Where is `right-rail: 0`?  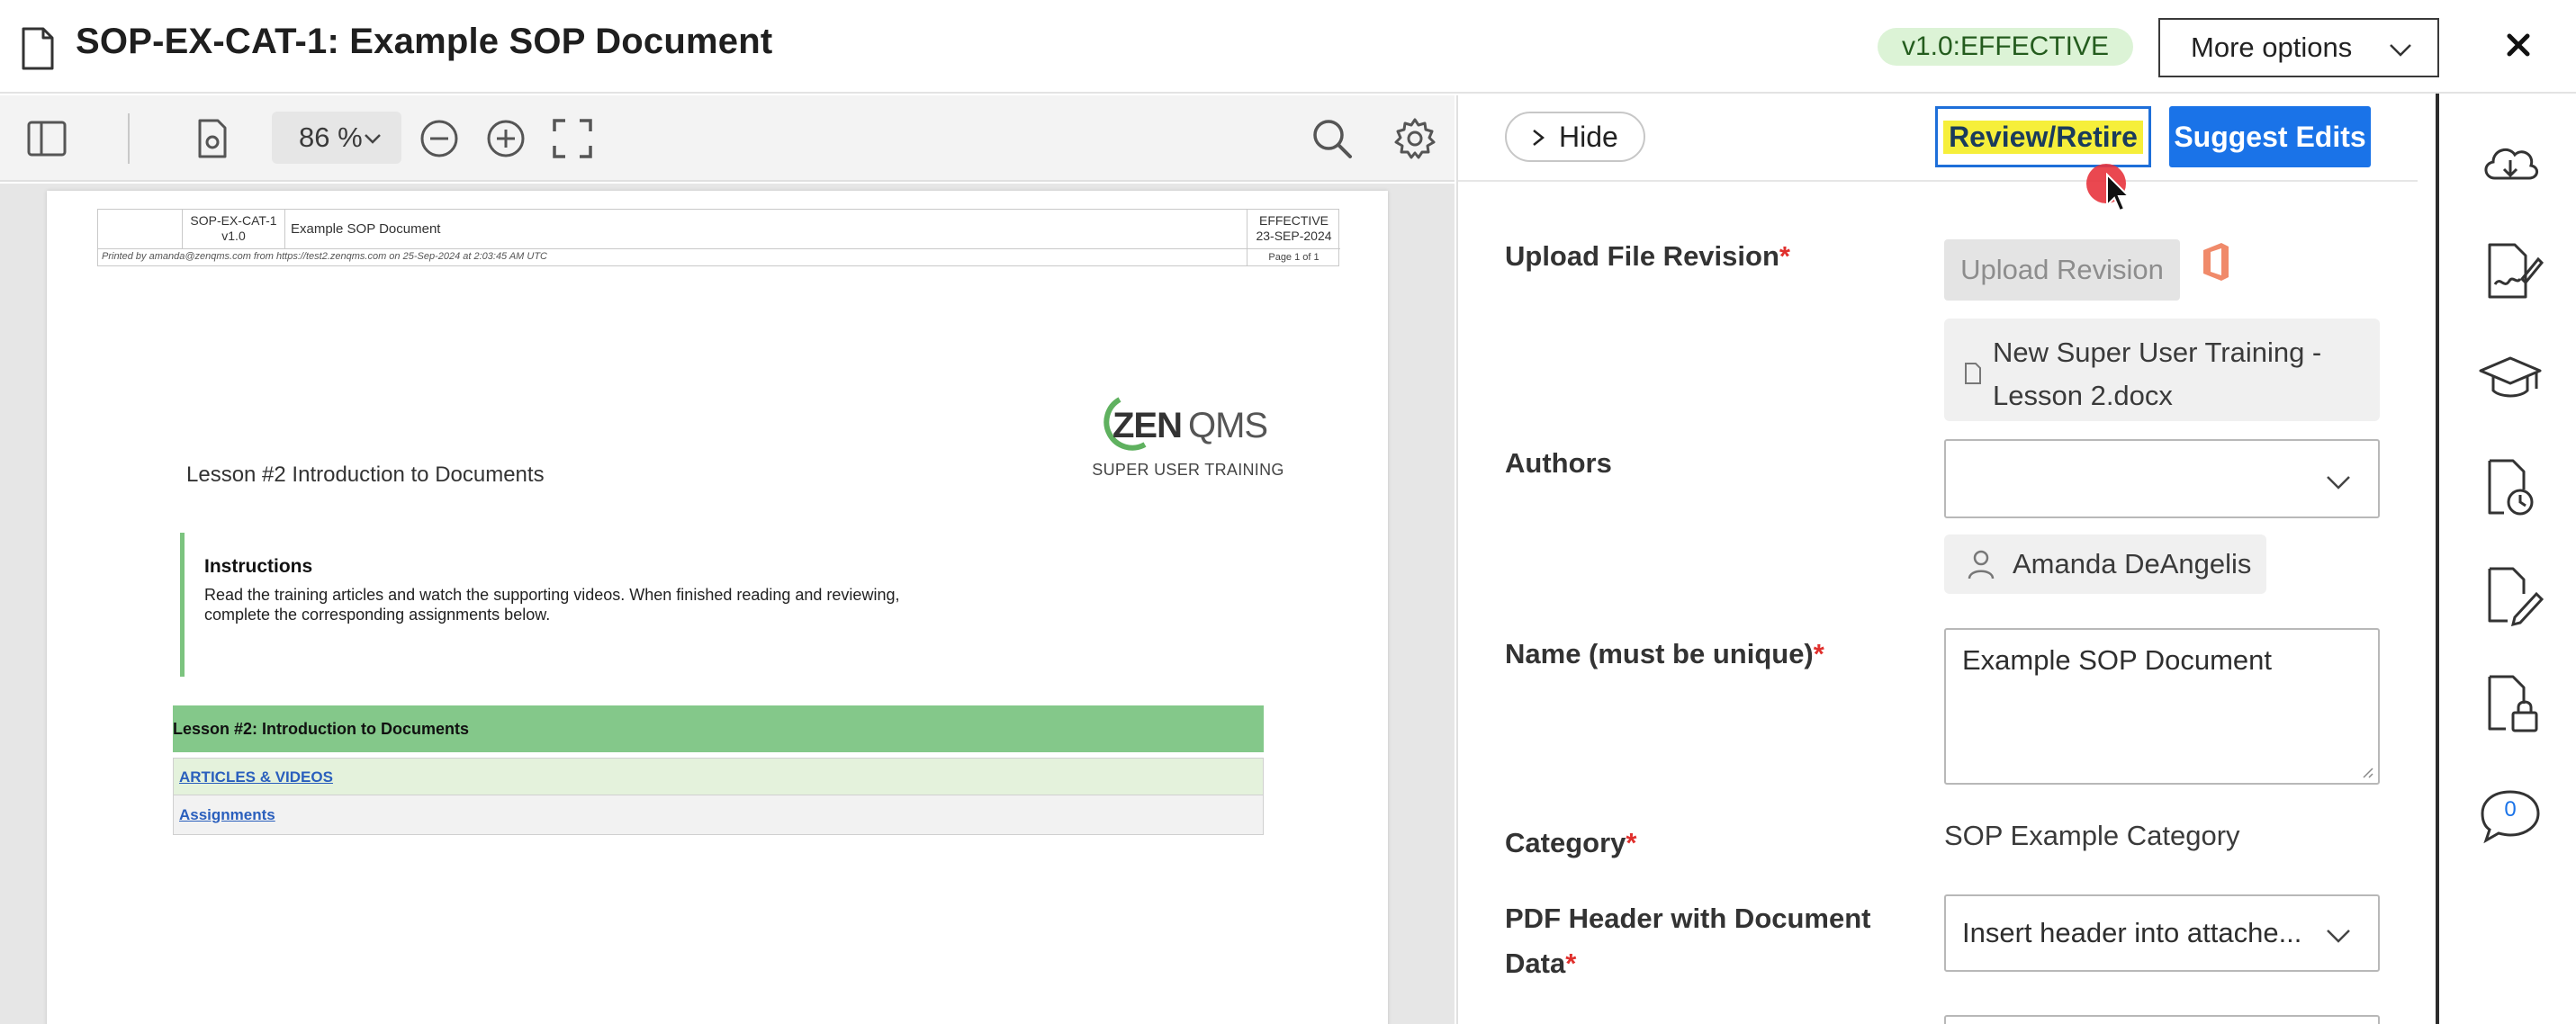
right-rail: 0 is located at coordinates (2506, 559).